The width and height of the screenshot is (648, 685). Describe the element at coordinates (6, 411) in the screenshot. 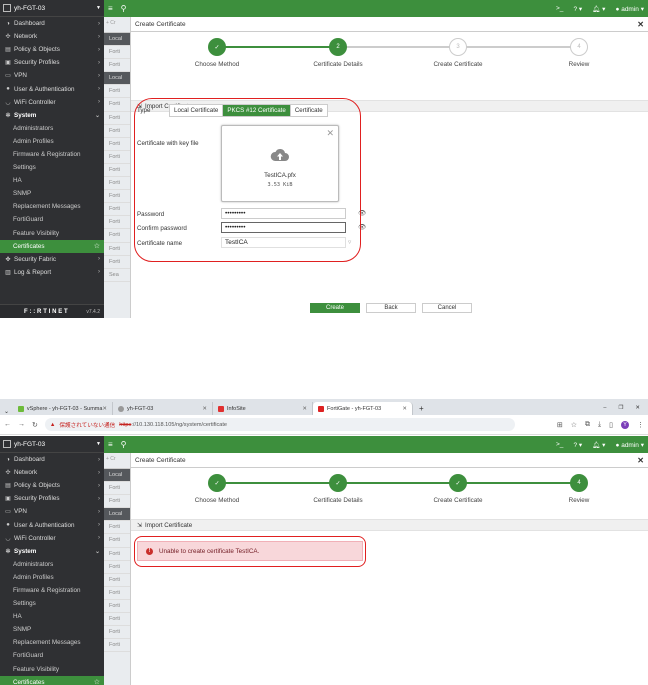

I see `tab-list-icon: ⌄` at that location.